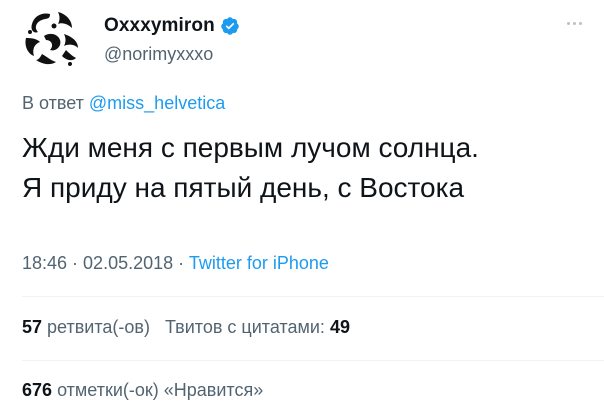 This screenshot has width=604, height=420. Describe the element at coordinates (244, 327) in the screenshot. I see `quotes-label: Твитов с цитатами:` at that location.